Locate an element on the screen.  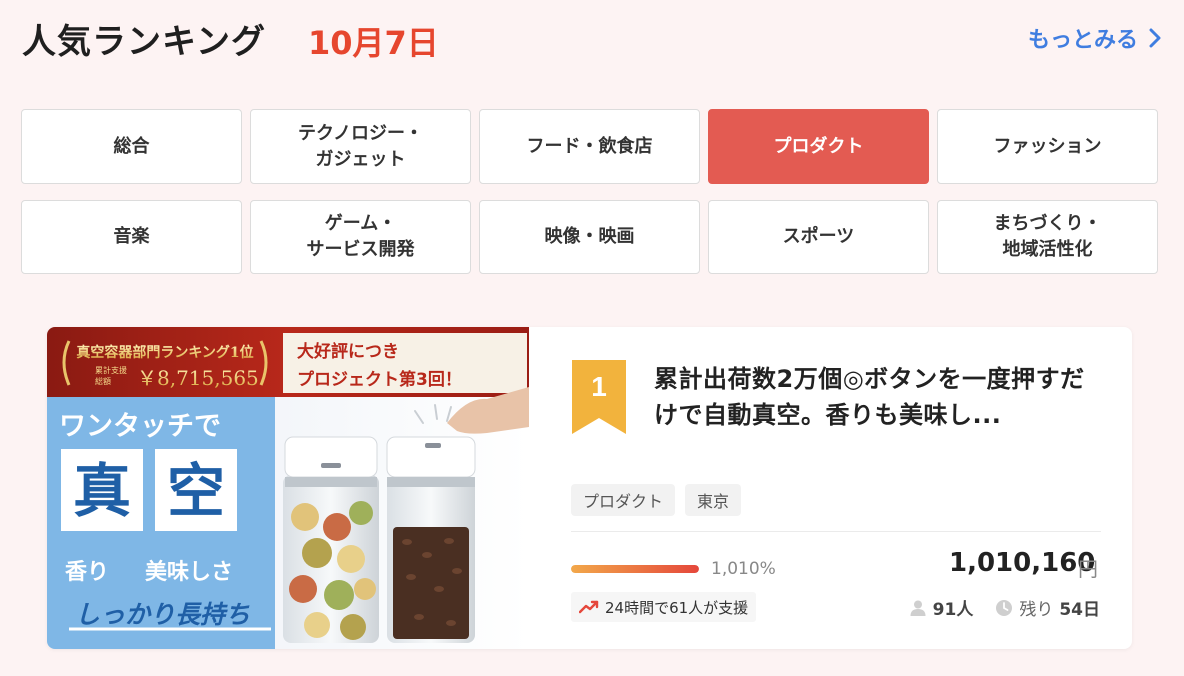
ad-feature-1: 香り is located at coordinates (87, 572).